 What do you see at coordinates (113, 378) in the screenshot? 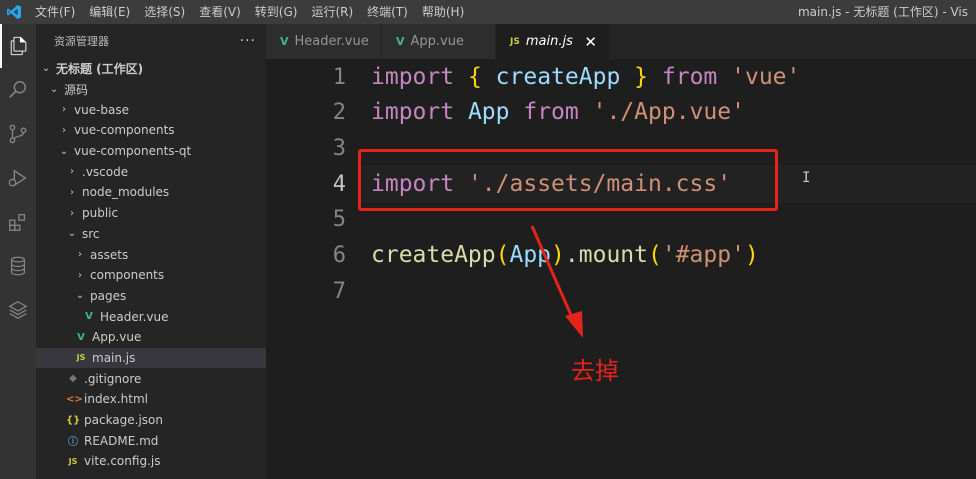
I see `tree-label: .gitignore` at bounding box center [113, 378].